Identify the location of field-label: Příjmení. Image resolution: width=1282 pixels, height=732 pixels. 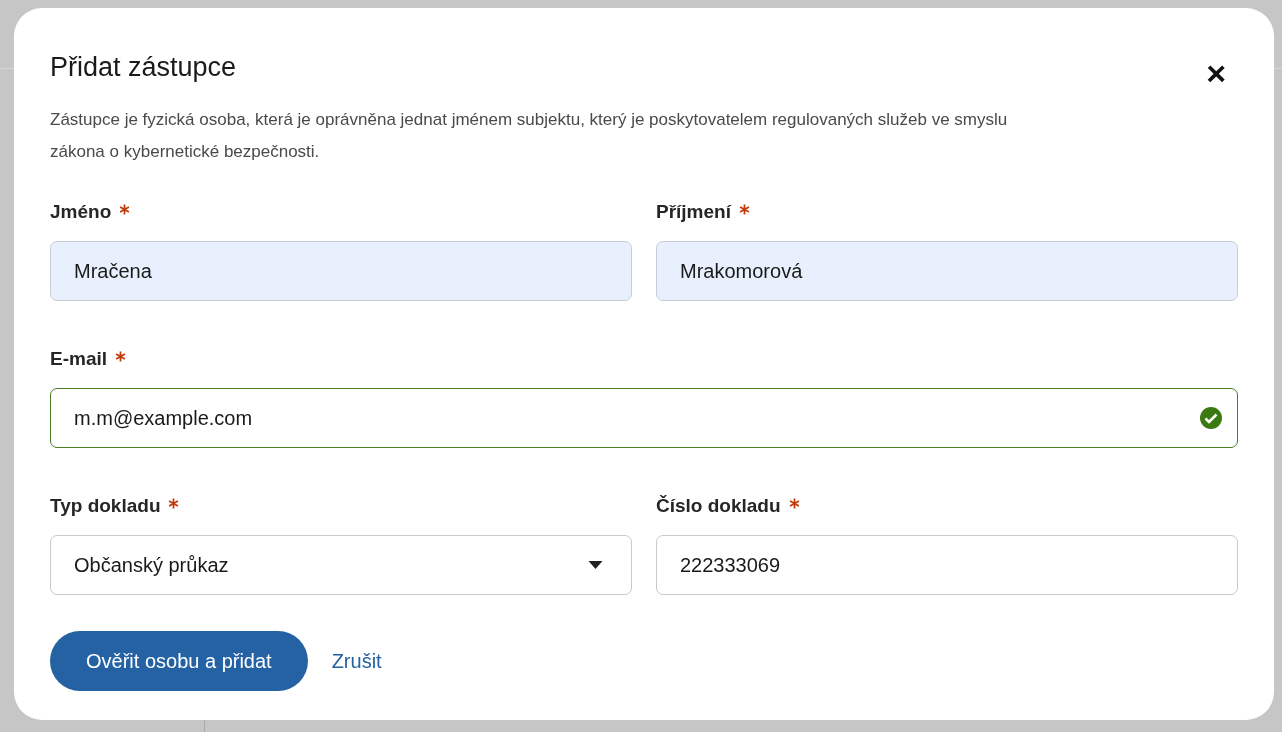
(693, 212).